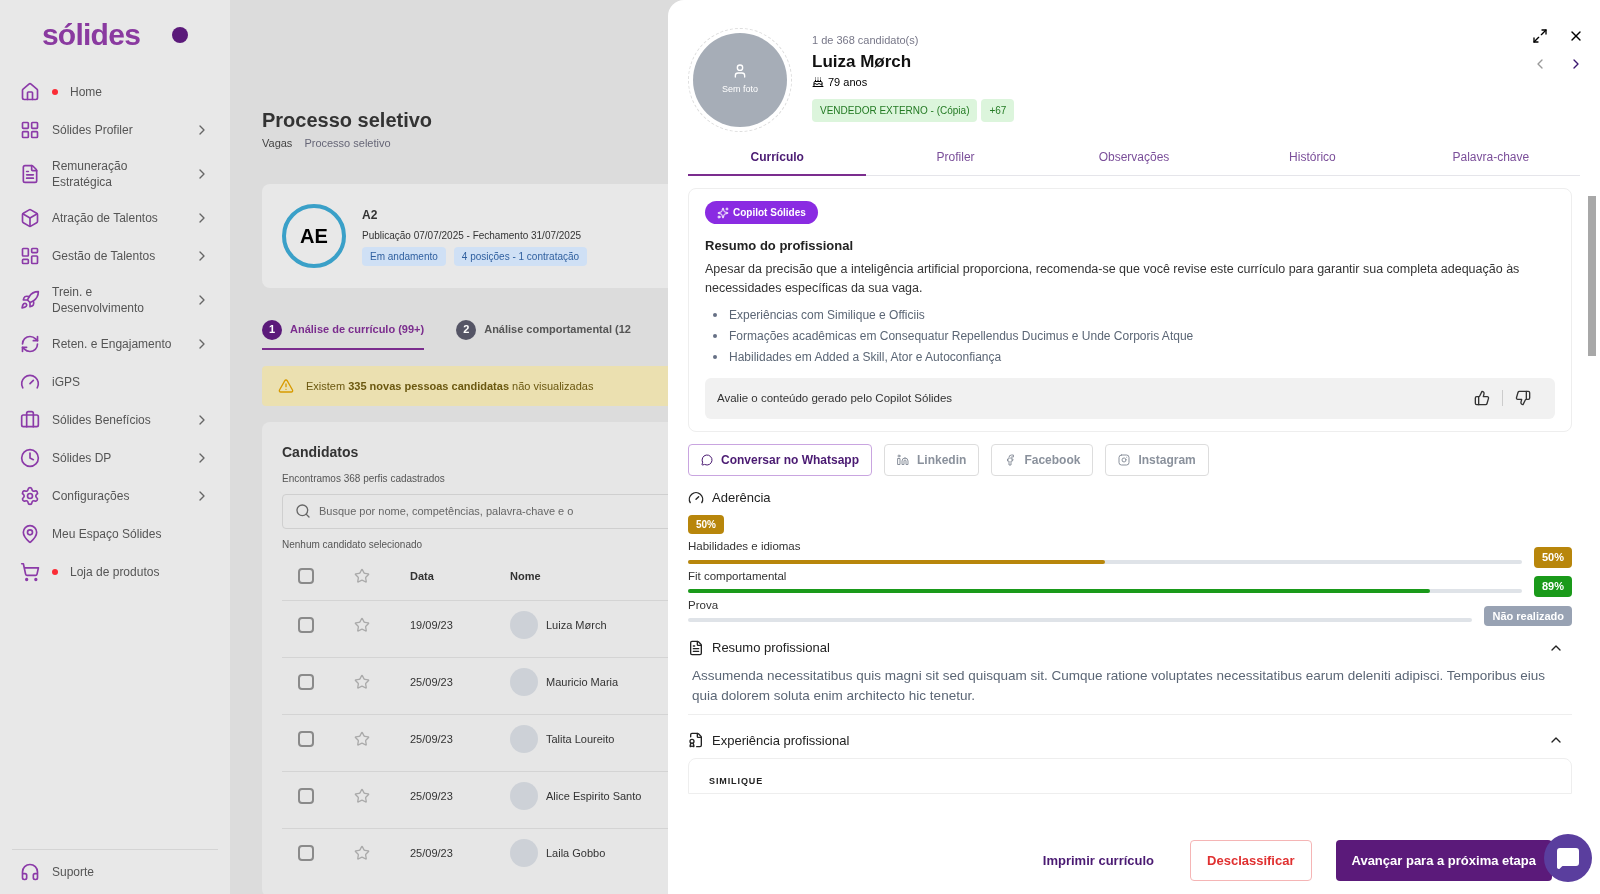 This screenshot has width=1600, height=894. What do you see at coordinates (30, 92) in the screenshot?
I see `home-icon` at bounding box center [30, 92].